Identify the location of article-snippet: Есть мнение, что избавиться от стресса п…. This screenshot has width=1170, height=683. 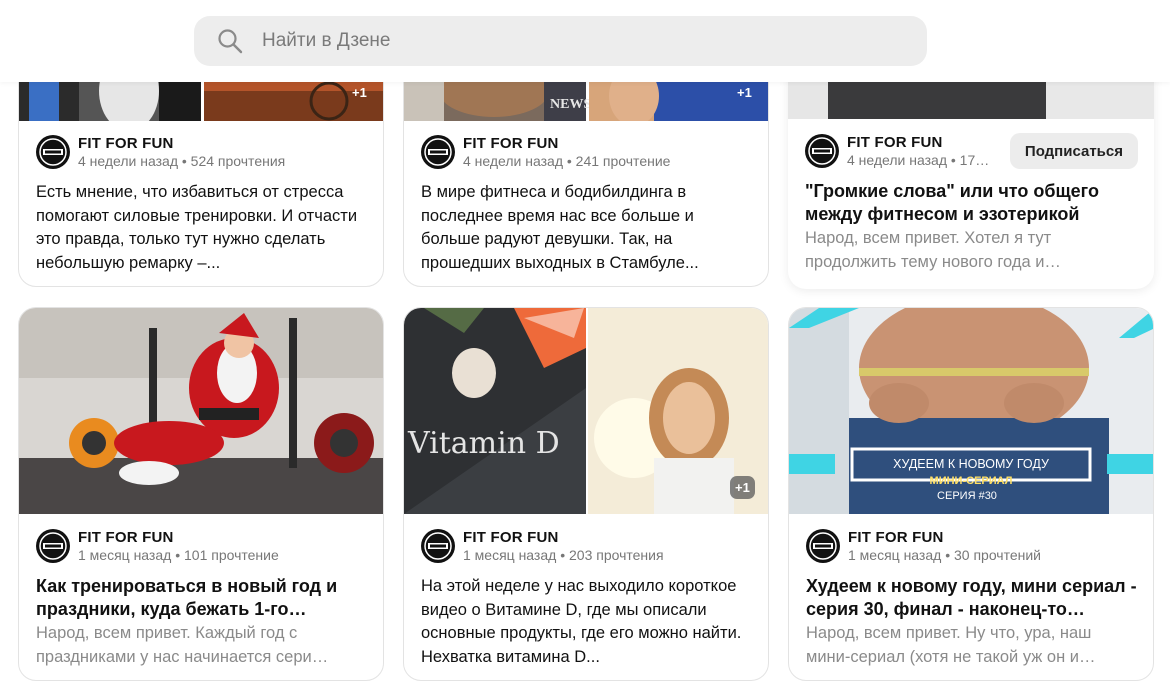
(202, 228).